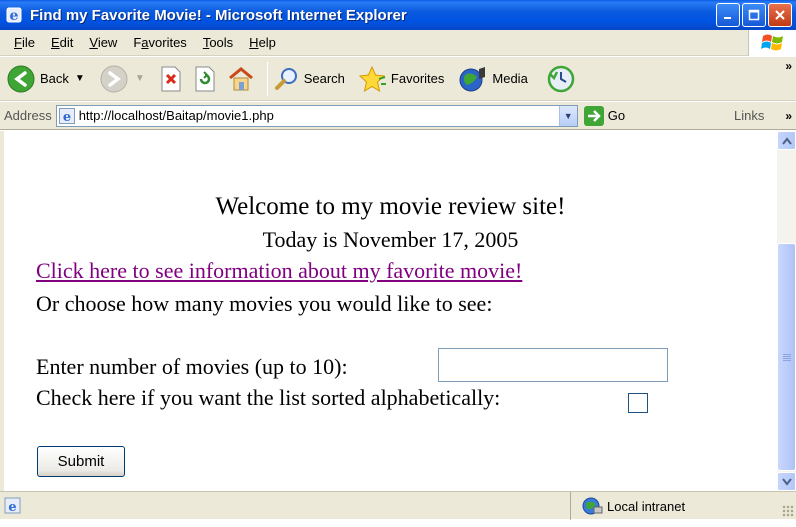 This screenshot has width=796, height=527. I want to click on favorites-button: Favorites, so click(400, 79).